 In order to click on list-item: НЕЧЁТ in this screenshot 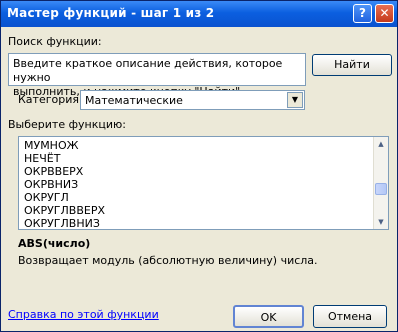, I will do `click(42, 158)`.